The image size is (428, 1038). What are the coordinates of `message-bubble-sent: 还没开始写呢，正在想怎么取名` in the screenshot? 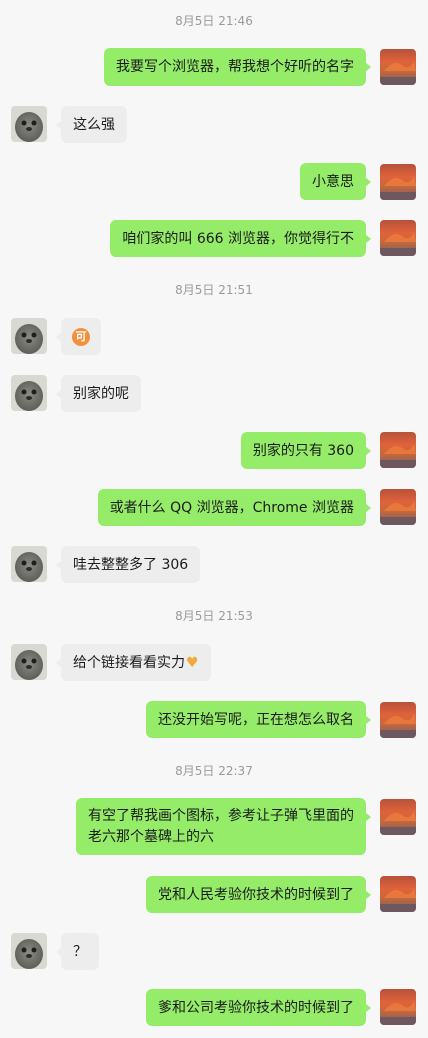 It's located at (258, 719).